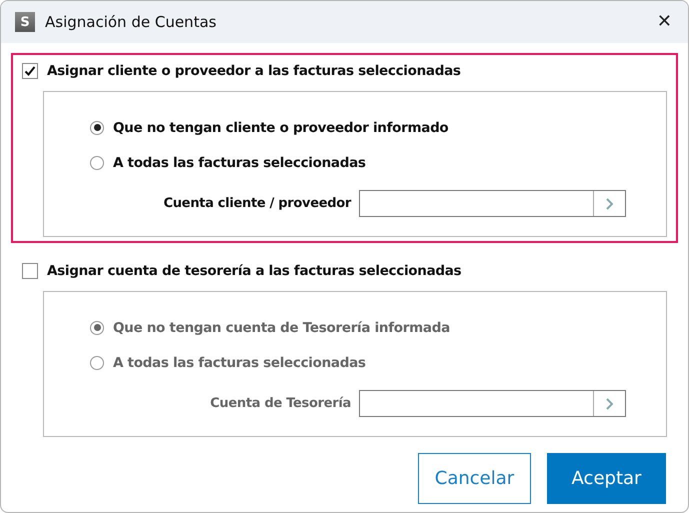 The height and width of the screenshot is (513, 689). What do you see at coordinates (474, 478) in the screenshot?
I see `cancel-button: Cancelar` at bounding box center [474, 478].